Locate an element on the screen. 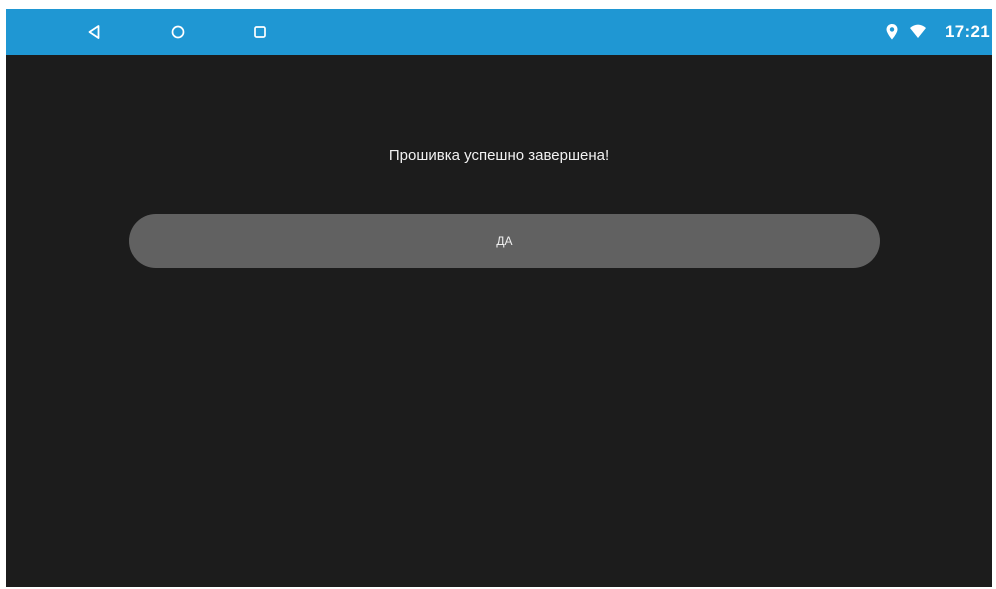  wifi-icon is located at coordinates (918, 32).